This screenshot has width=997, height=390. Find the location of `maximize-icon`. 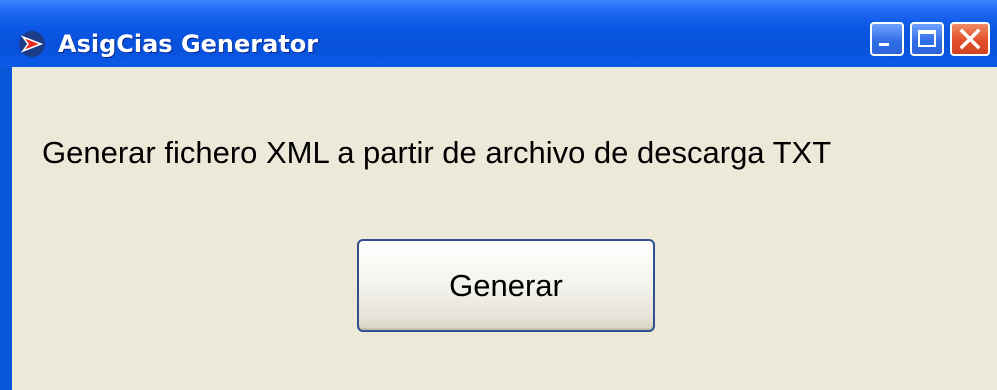

maximize-icon is located at coordinates (927, 38).